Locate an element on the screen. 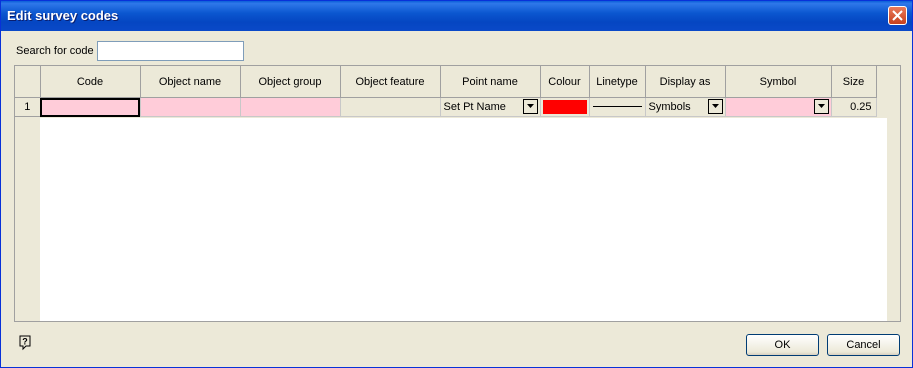 Image resolution: width=913 pixels, height=368 pixels. table-row: 1 Set Pt Name Symbols 0.25 is located at coordinates (446, 107).